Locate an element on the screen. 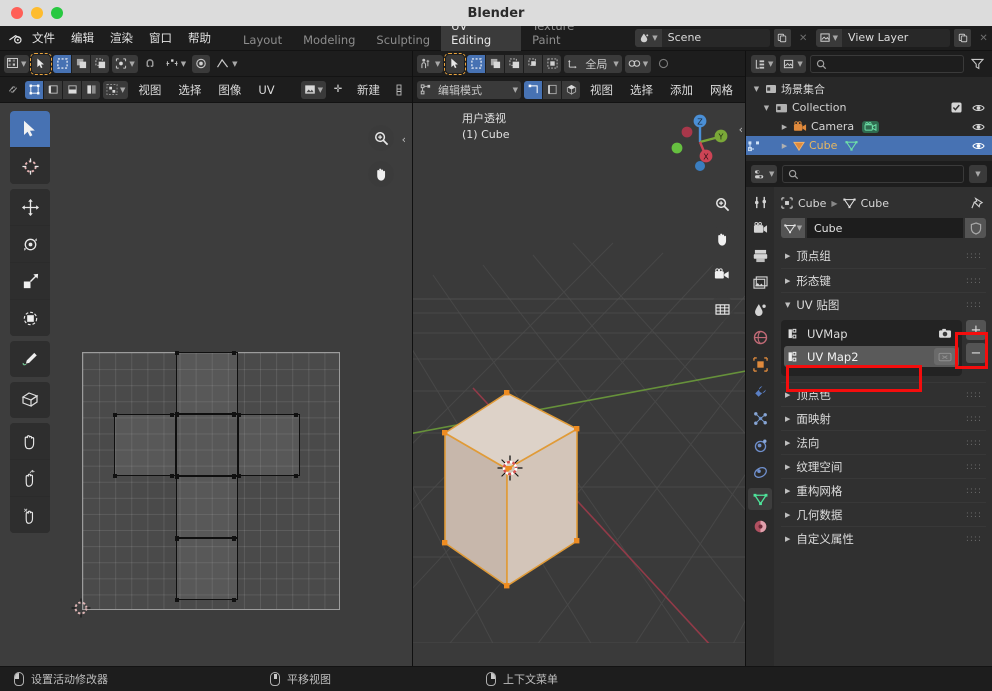  rotate-tool-icon is located at coordinates (30, 244).